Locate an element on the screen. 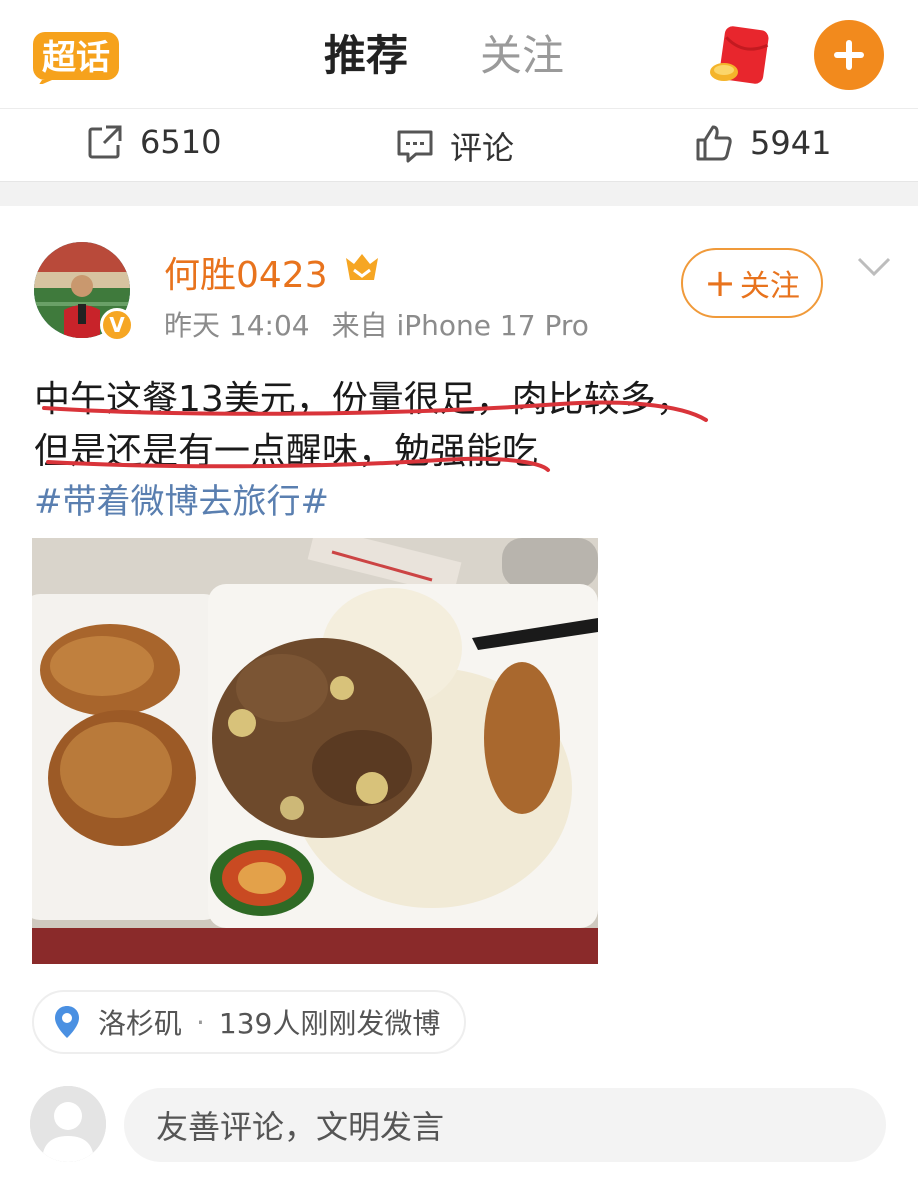 This screenshot has height=1190, width=918. like-button: 5941 is located at coordinates (762, 143).